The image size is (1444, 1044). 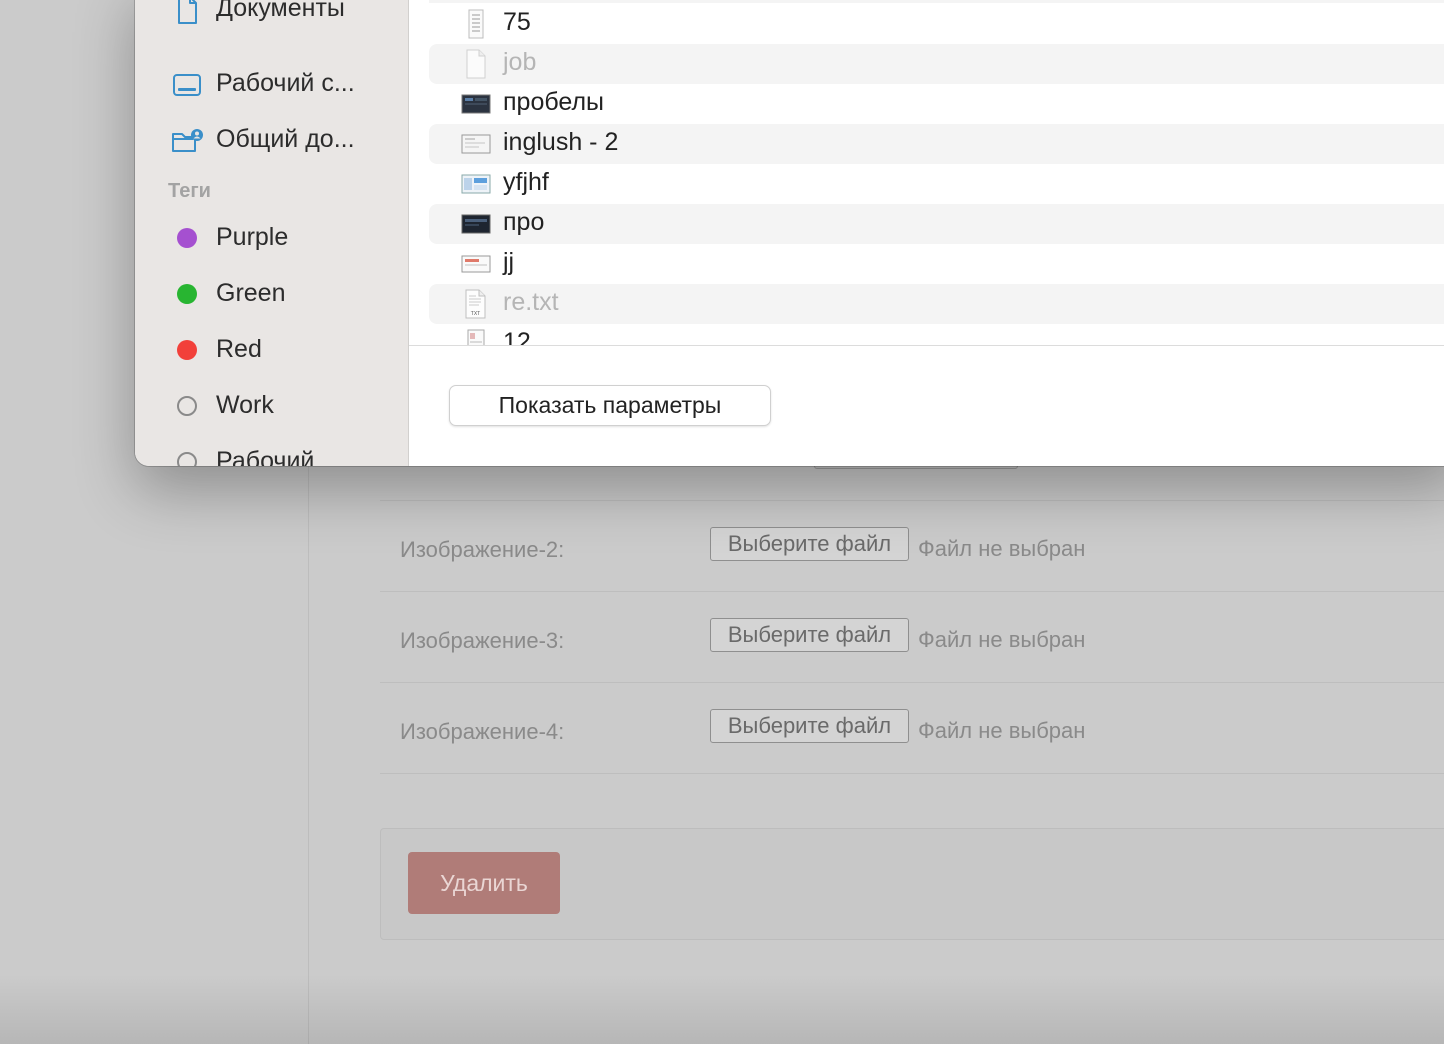 I want to click on image-4-label: Изображение-4:, so click(x=482, y=731).